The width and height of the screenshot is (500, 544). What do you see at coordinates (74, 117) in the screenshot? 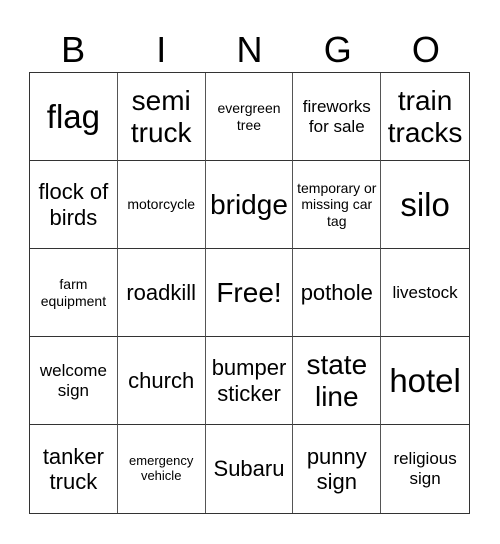
I see `bingo-cell: flag` at bounding box center [74, 117].